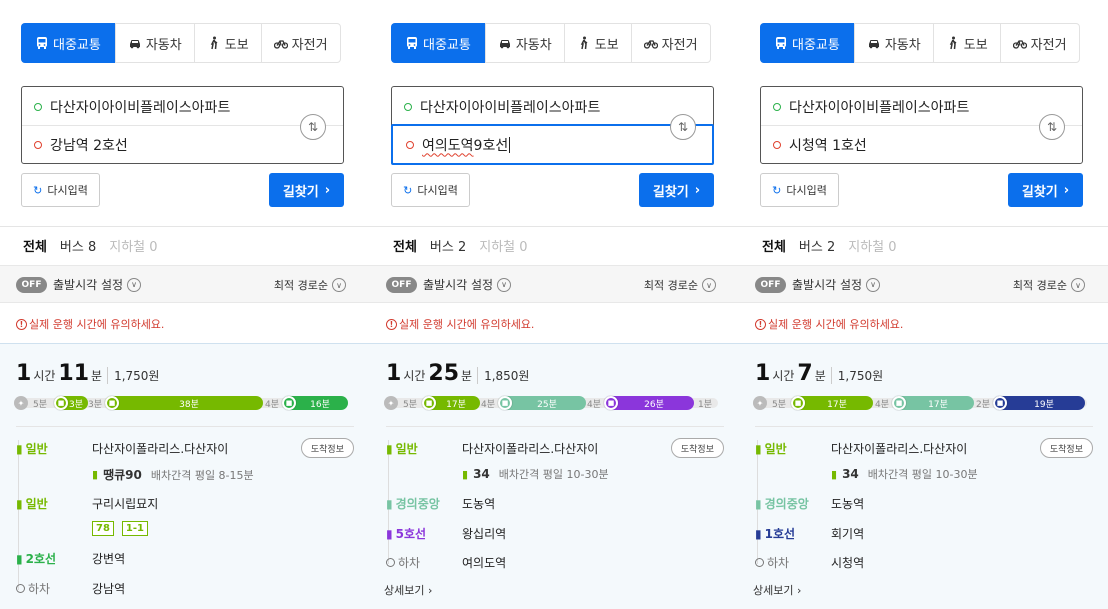  Describe the element at coordinates (921, 144) in the screenshot. I see `destination-field: 시청역 1호선` at that location.